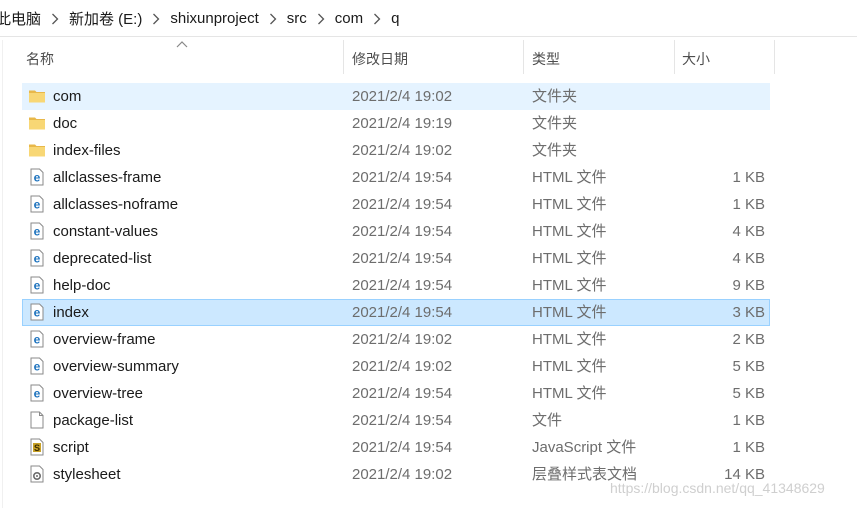  I want to click on file-type: 文件, so click(547, 420).